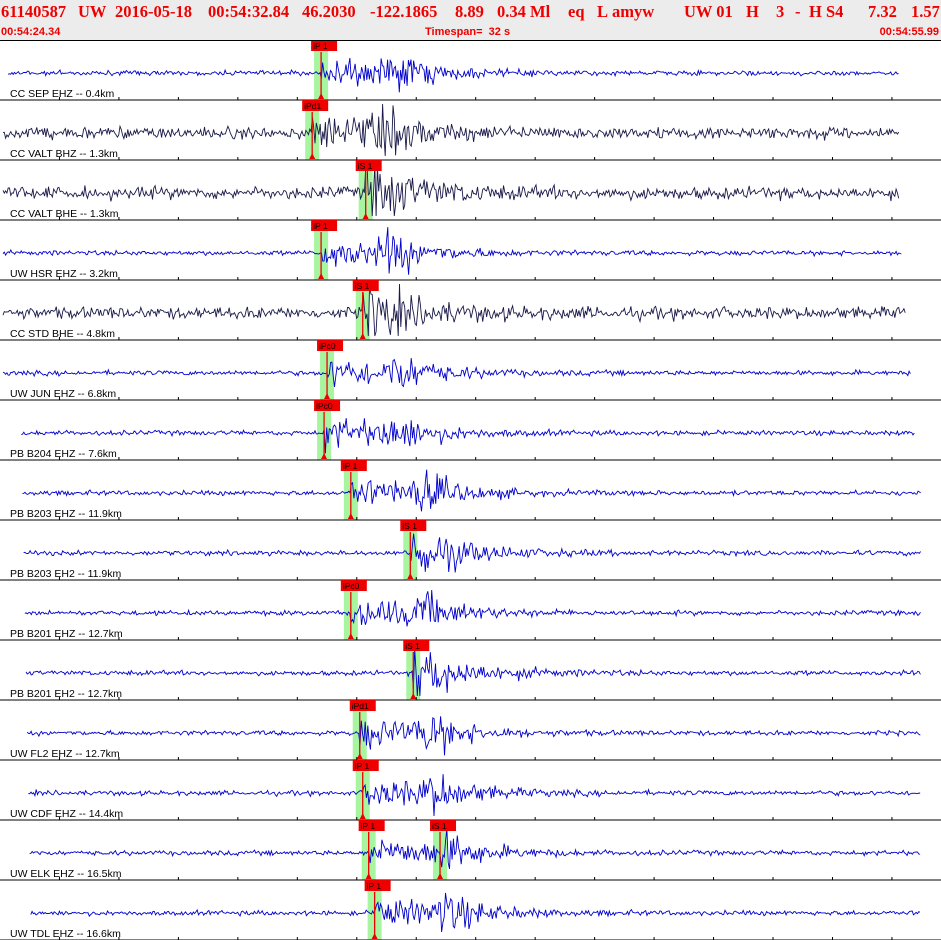 Image resolution: width=941 pixels, height=940 pixels. What do you see at coordinates (66, 574) in the screenshot?
I see `station-label: PB B203 EH2 -- 11.9km` at bounding box center [66, 574].